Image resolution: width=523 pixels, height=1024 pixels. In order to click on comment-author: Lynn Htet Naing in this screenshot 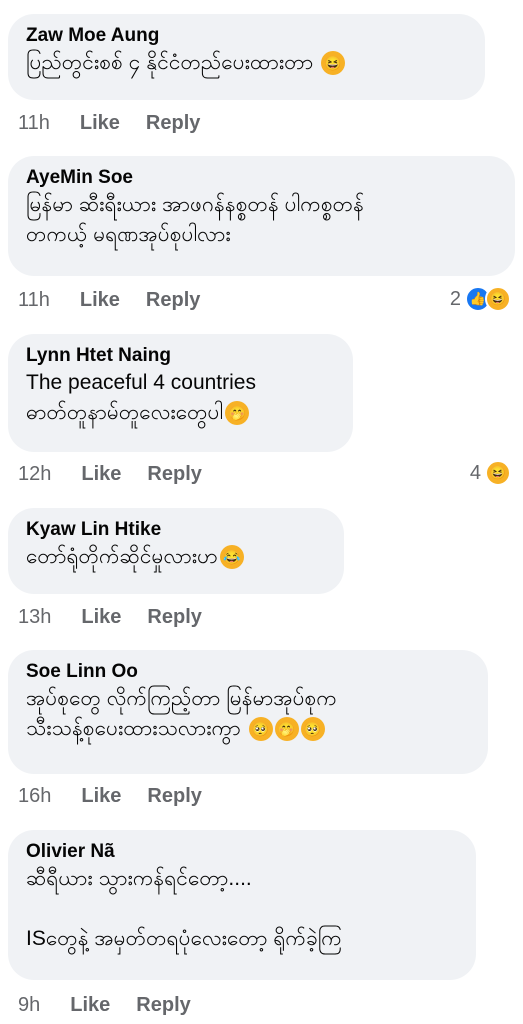, I will do `click(180, 356)`.